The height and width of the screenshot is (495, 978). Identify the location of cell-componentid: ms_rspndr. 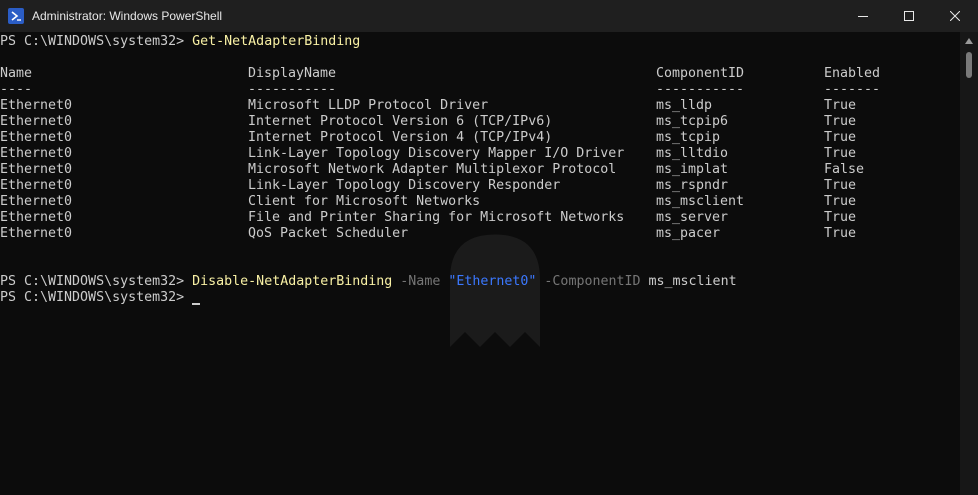
(692, 185).